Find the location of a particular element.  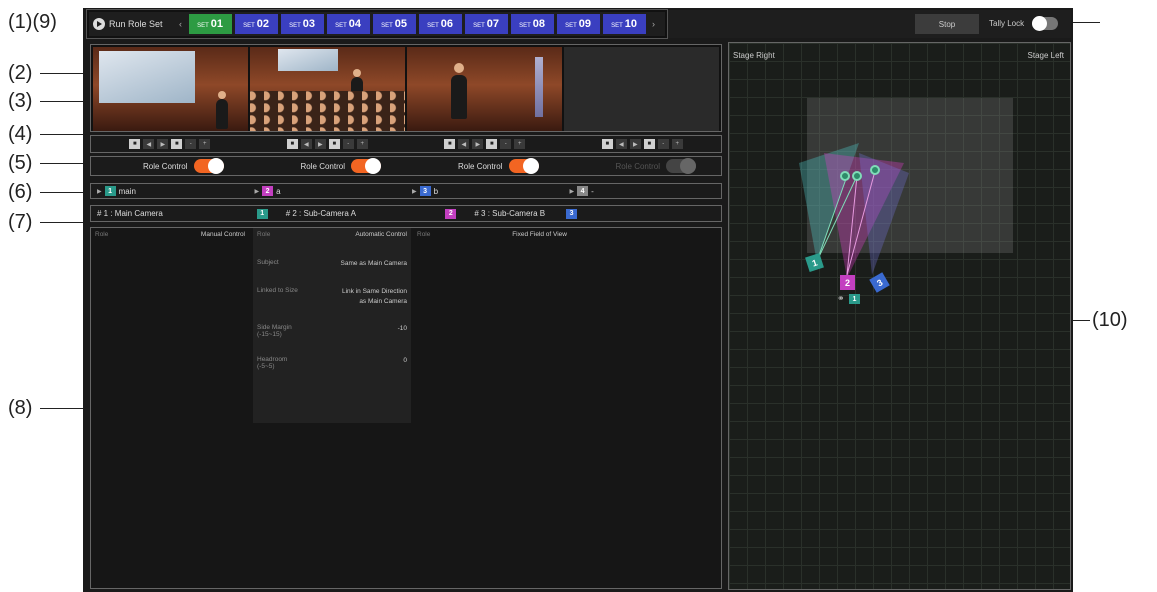

role-value-manual: Manual Control is located at coordinates (223, 234).